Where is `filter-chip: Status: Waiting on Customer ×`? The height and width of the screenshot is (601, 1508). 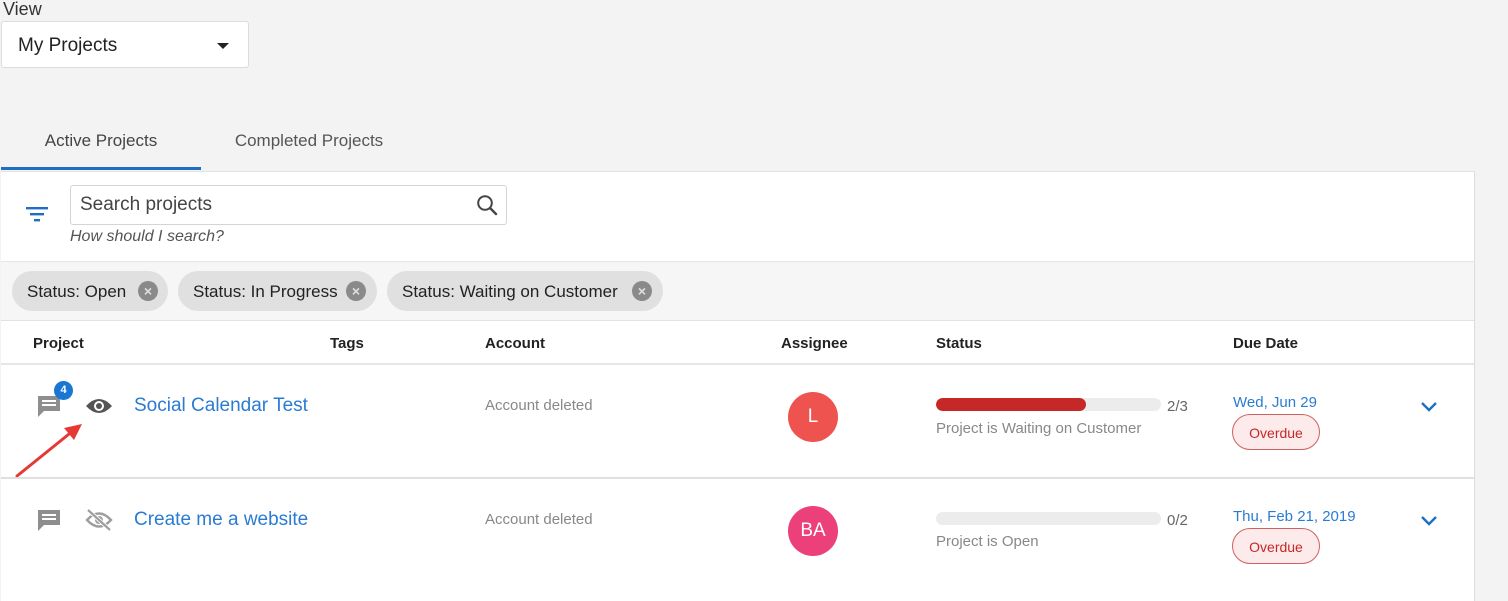 filter-chip: Status: Waiting on Customer × is located at coordinates (525, 291).